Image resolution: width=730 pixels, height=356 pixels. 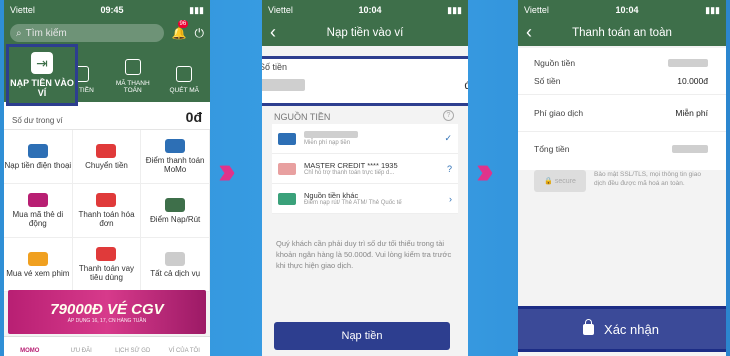 I want to click on wallet-in-icon: ⇥, so click(x=42, y=63).